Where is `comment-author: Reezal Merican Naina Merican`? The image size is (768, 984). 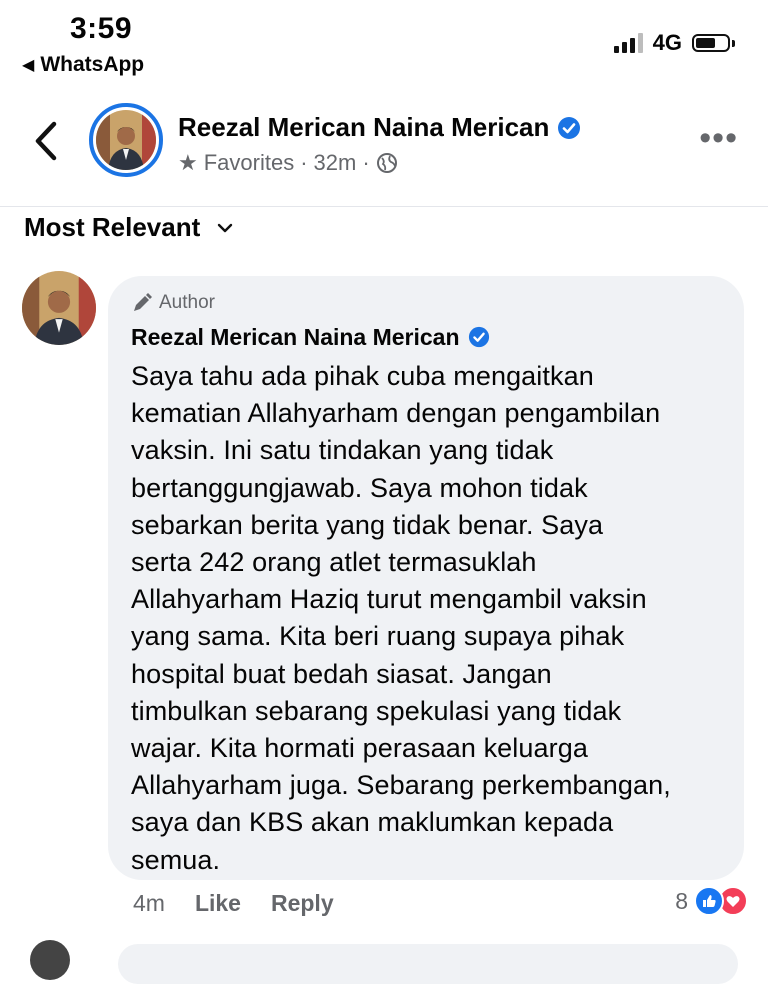 comment-author: Reezal Merican Naina Merican is located at coordinates (426, 337).